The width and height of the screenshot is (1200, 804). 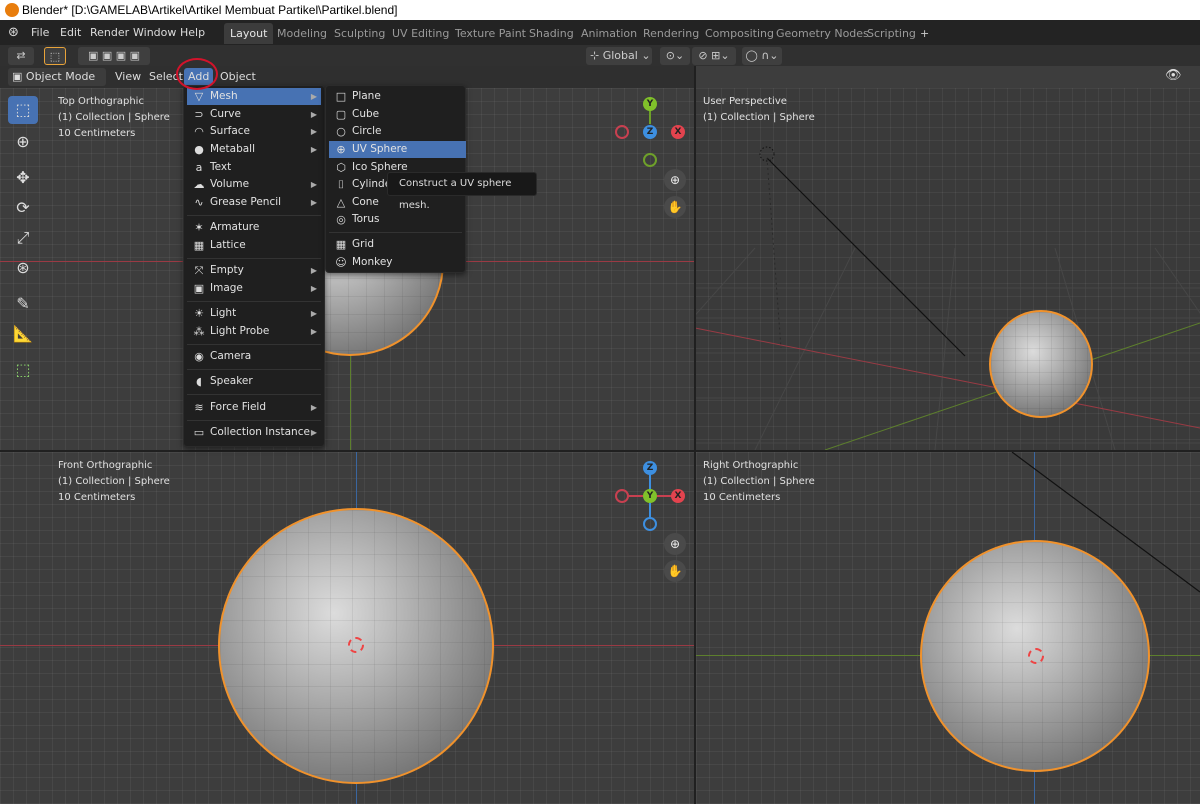 I want to click on menu-window: Window, so click(x=154, y=32).